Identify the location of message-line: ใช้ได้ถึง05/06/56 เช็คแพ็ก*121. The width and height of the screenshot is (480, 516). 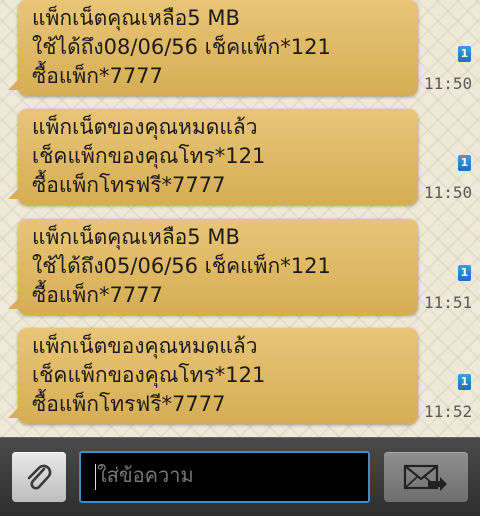
(181, 266).